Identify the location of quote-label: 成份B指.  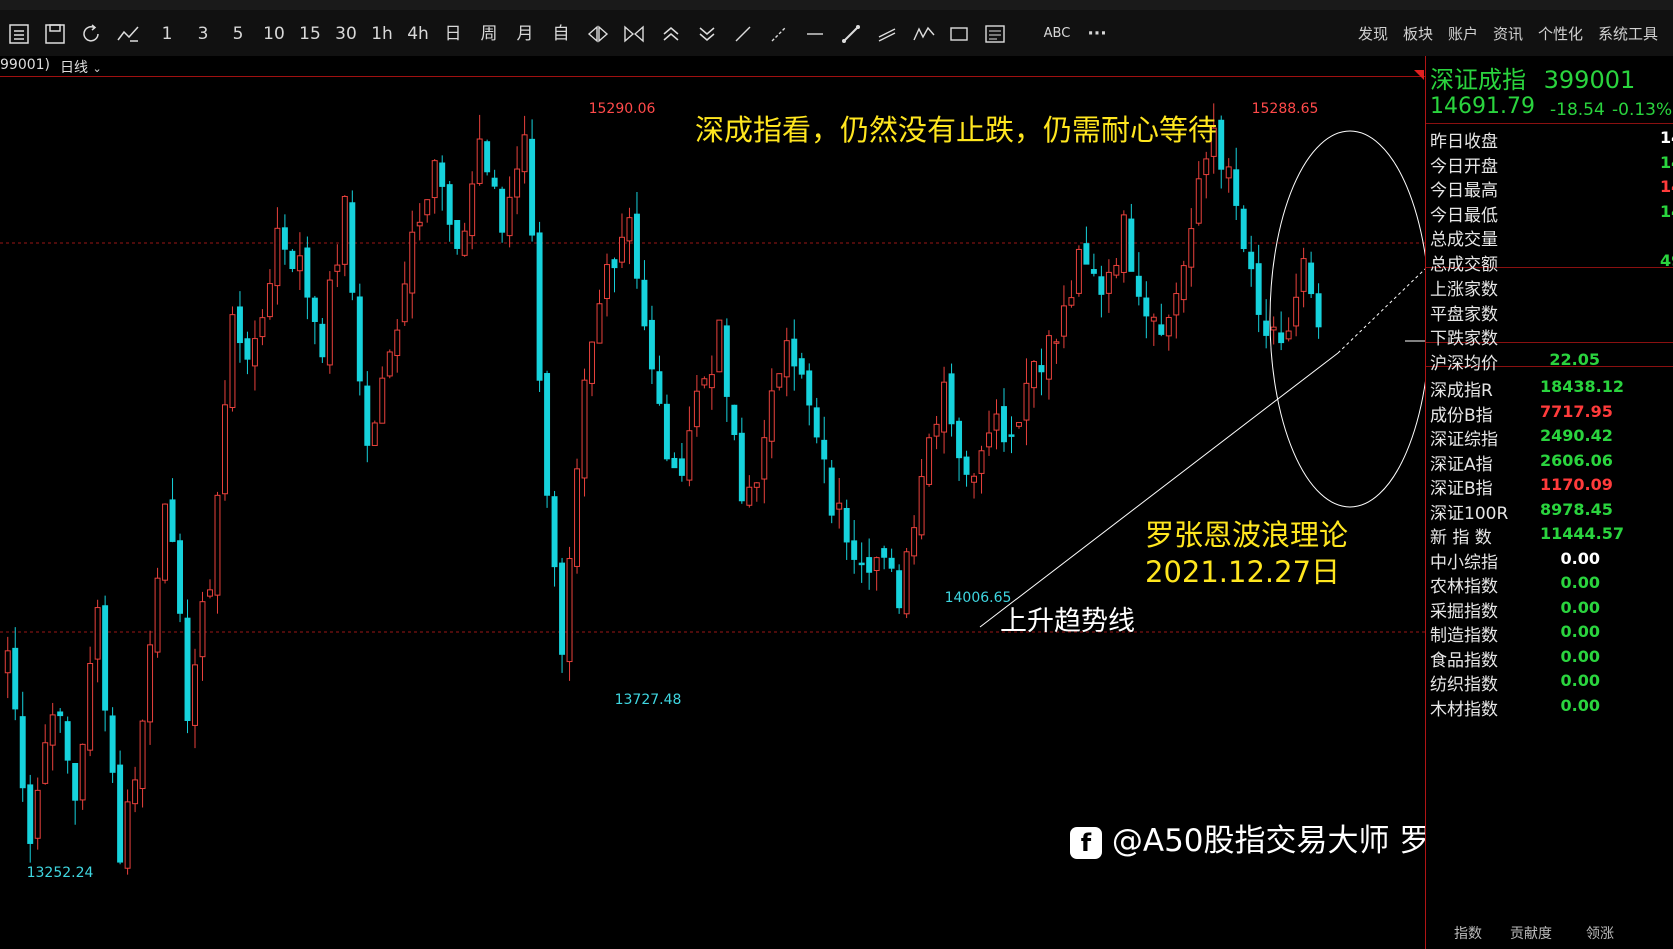
(1461, 415).